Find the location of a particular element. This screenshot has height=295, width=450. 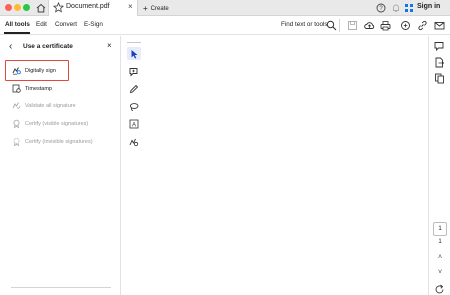

tool-fill-sign is located at coordinates (134, 141).